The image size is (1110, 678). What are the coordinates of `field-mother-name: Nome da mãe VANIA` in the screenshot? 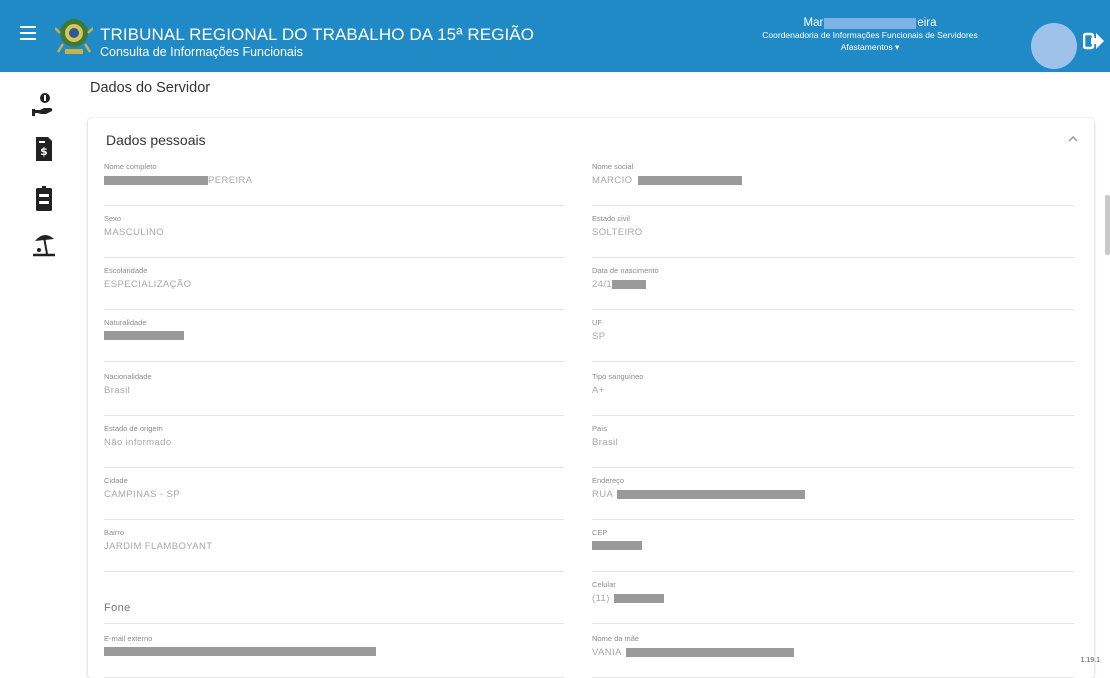 It's located at (833, 656).